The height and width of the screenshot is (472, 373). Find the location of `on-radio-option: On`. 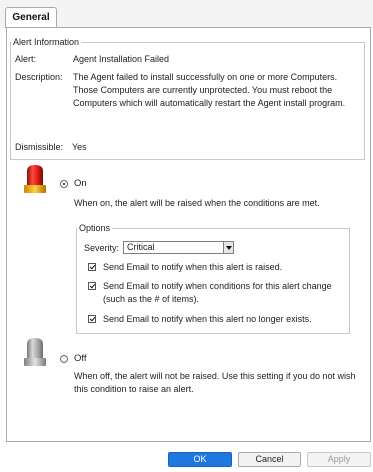

on-radio-option: On is located at coordinates (73, 183).